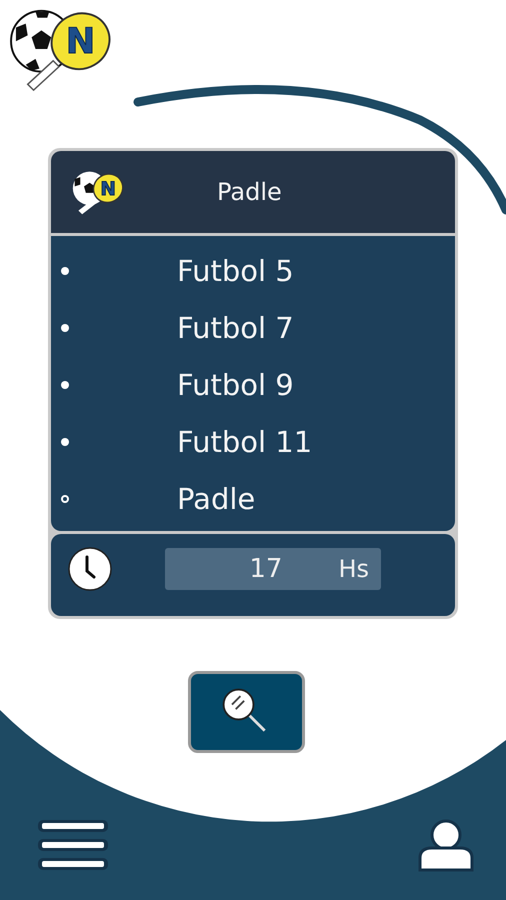  I want to click on sport-option: Futbol 9, so click(253, 384).